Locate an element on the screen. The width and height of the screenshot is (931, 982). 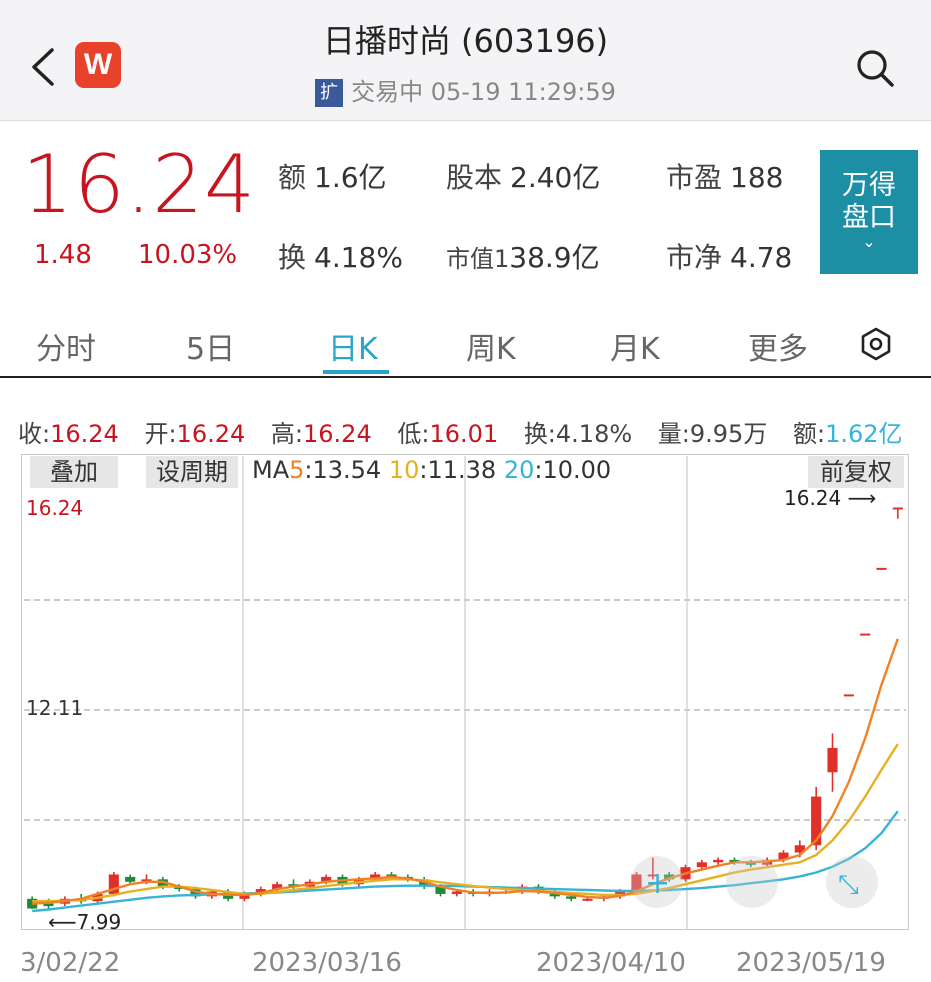
x-label-start: 3/02/22 is located at coordinates (70, 963).